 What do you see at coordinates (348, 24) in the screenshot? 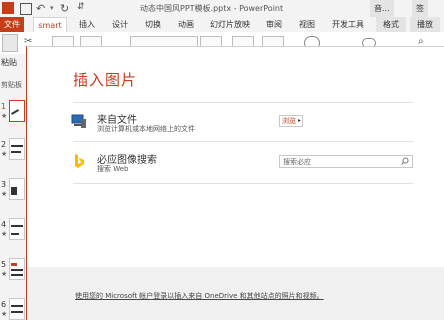
I see `tab-developer: 开发工具` at bounding box center [348, 24].